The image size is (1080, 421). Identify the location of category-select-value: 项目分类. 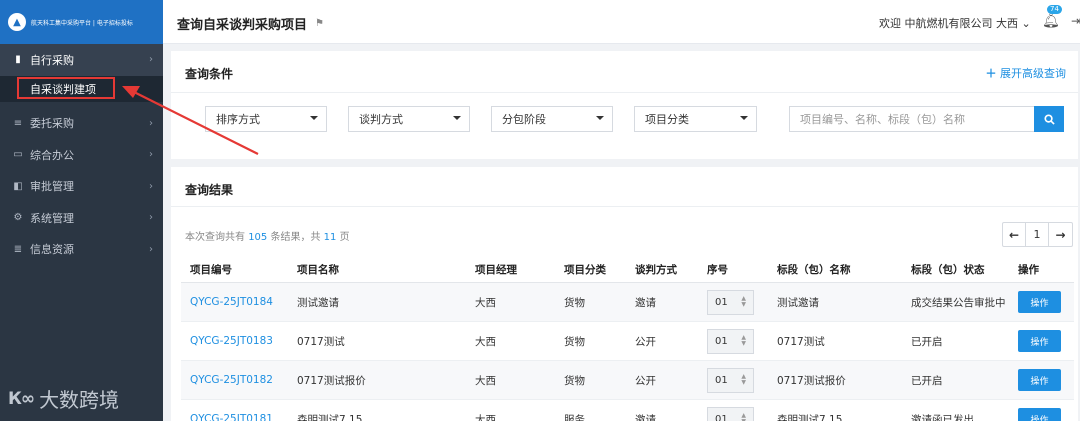
(667, 119).